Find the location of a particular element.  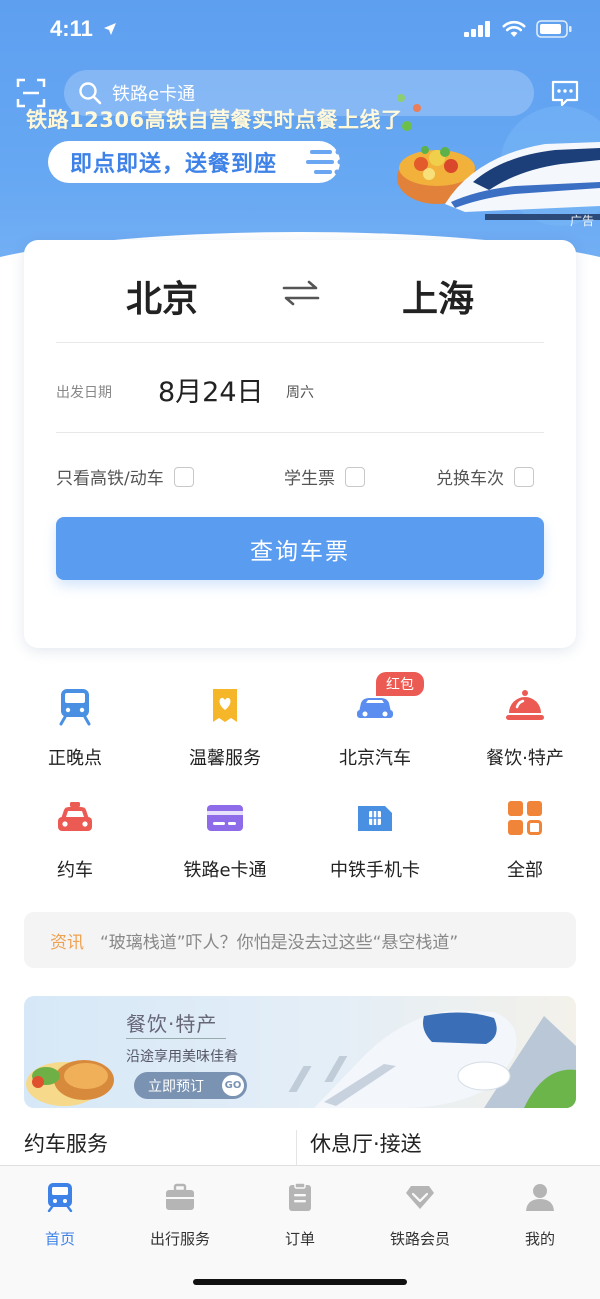

service-label: 铁路e卡通 is located at coordinates (225, 870).